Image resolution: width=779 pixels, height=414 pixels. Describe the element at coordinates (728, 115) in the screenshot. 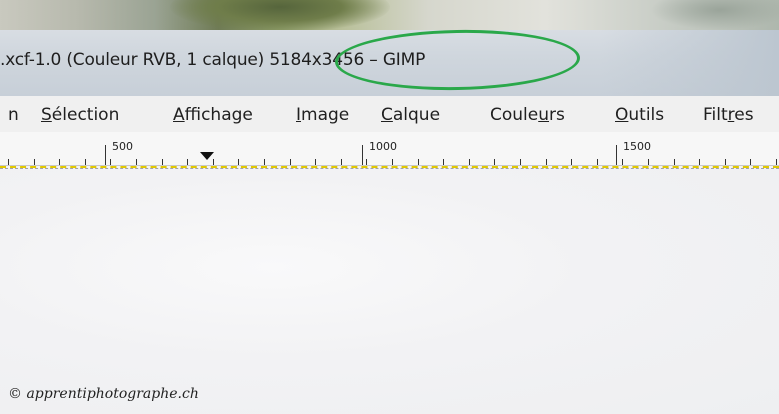

I see `menu-item-filtres: Filtres` at that location.